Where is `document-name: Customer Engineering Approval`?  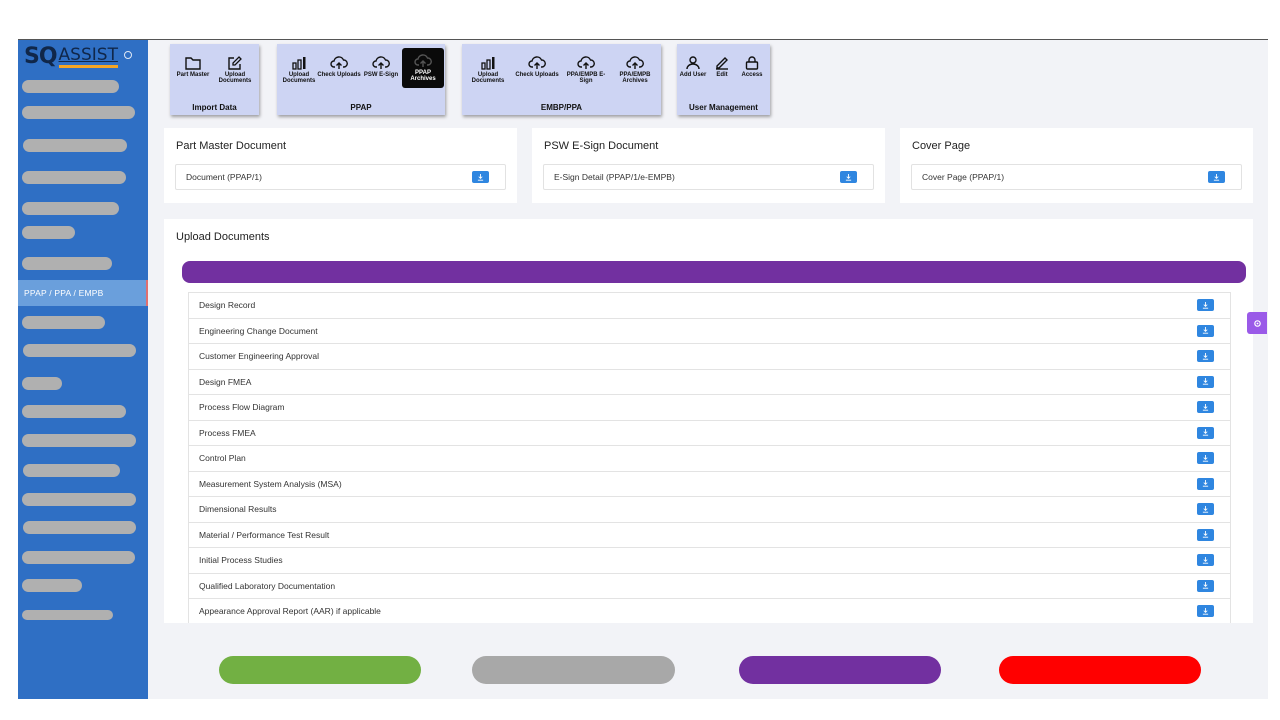
document-name: Customer Engineering Approval is located at coordinates (259, 356).